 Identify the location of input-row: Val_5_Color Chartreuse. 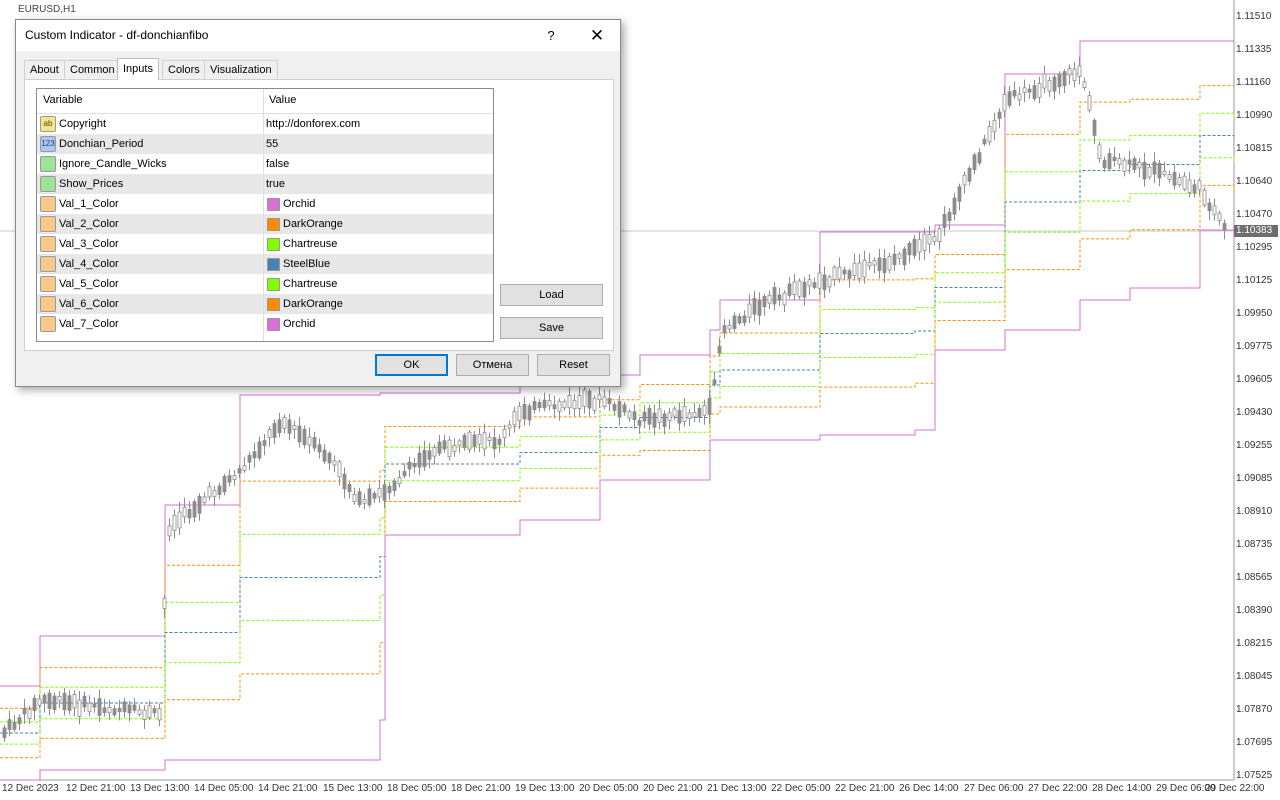
(265, 284).